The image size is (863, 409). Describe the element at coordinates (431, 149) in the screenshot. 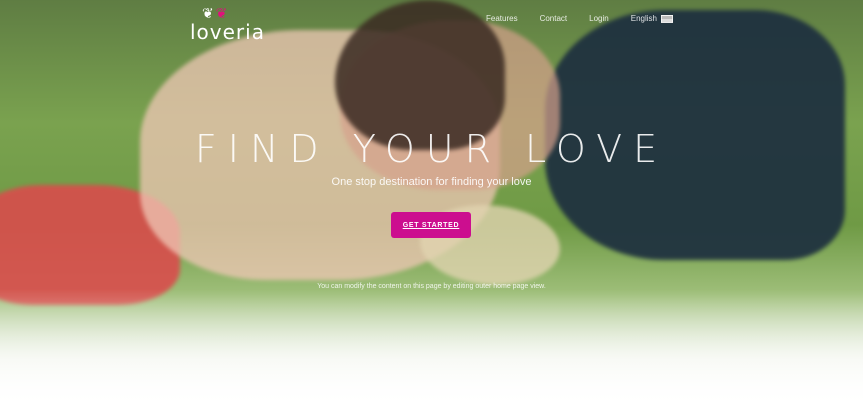

I see `hero-title: FIND YOUR LOVE` at that location.